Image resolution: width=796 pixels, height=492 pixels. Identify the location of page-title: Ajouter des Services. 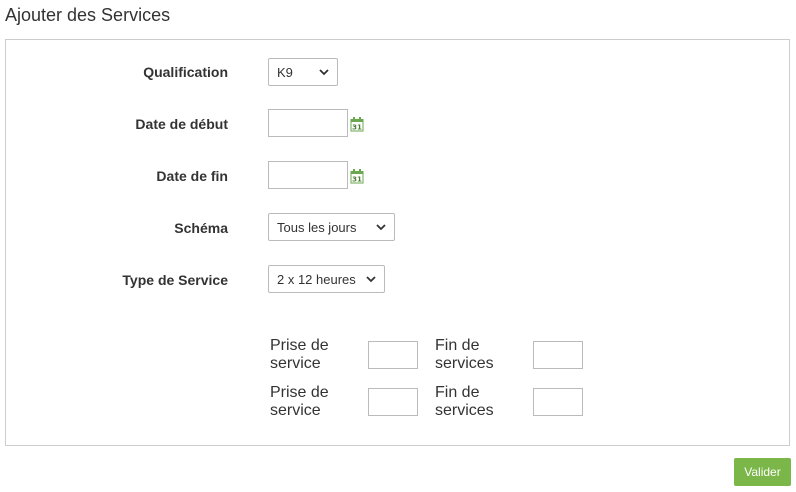
(88, 15).